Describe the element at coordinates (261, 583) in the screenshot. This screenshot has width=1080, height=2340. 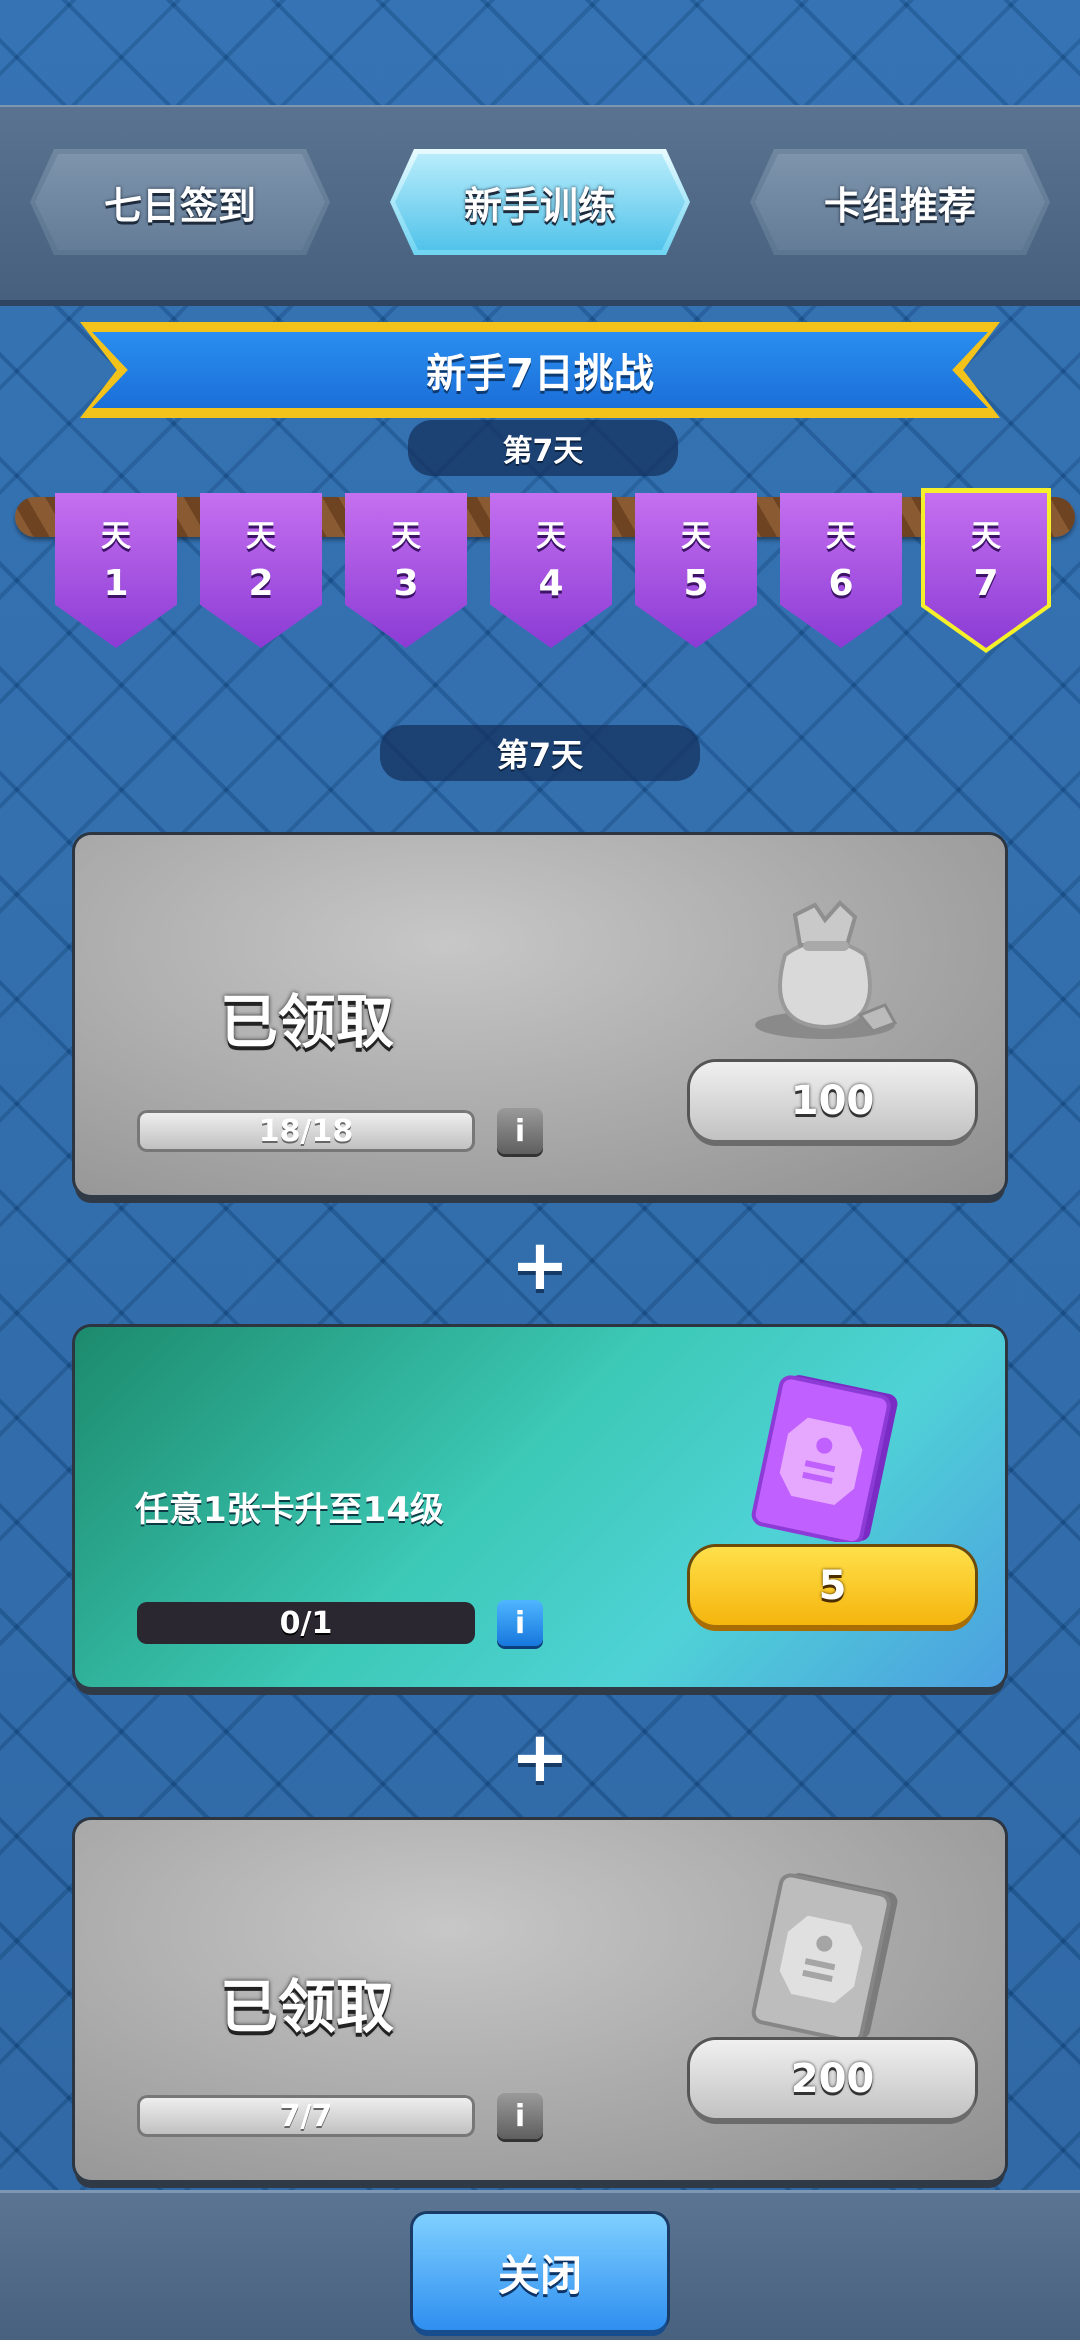
I see `day-flag-number: 2` at that location.